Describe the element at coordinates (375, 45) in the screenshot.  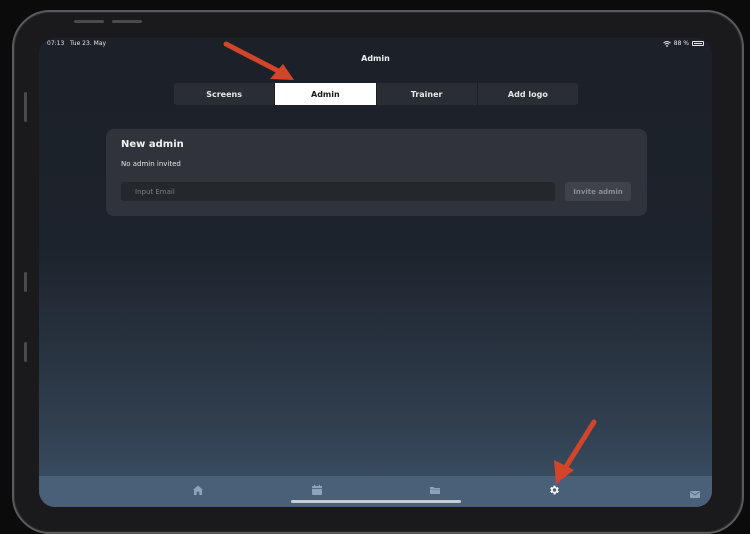
I see `status-bar: 07:13 Tue 23. May 88 %` at that location.